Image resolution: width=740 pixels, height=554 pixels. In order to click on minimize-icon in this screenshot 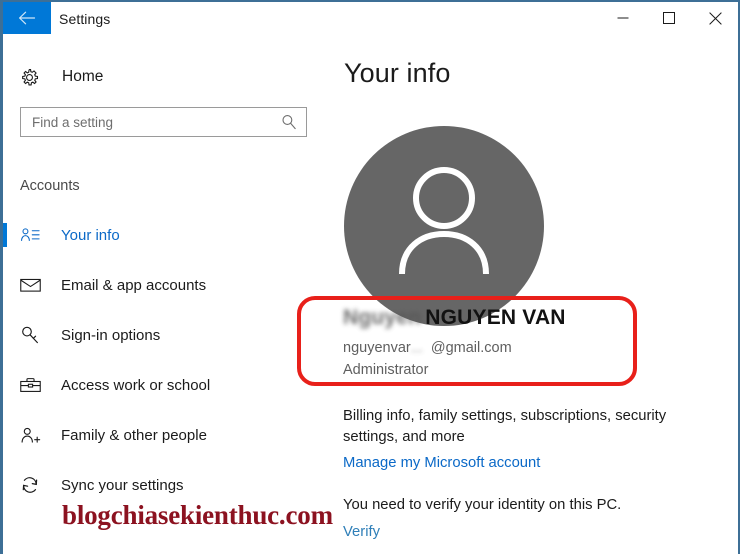, I will do `click(623, 18)`.